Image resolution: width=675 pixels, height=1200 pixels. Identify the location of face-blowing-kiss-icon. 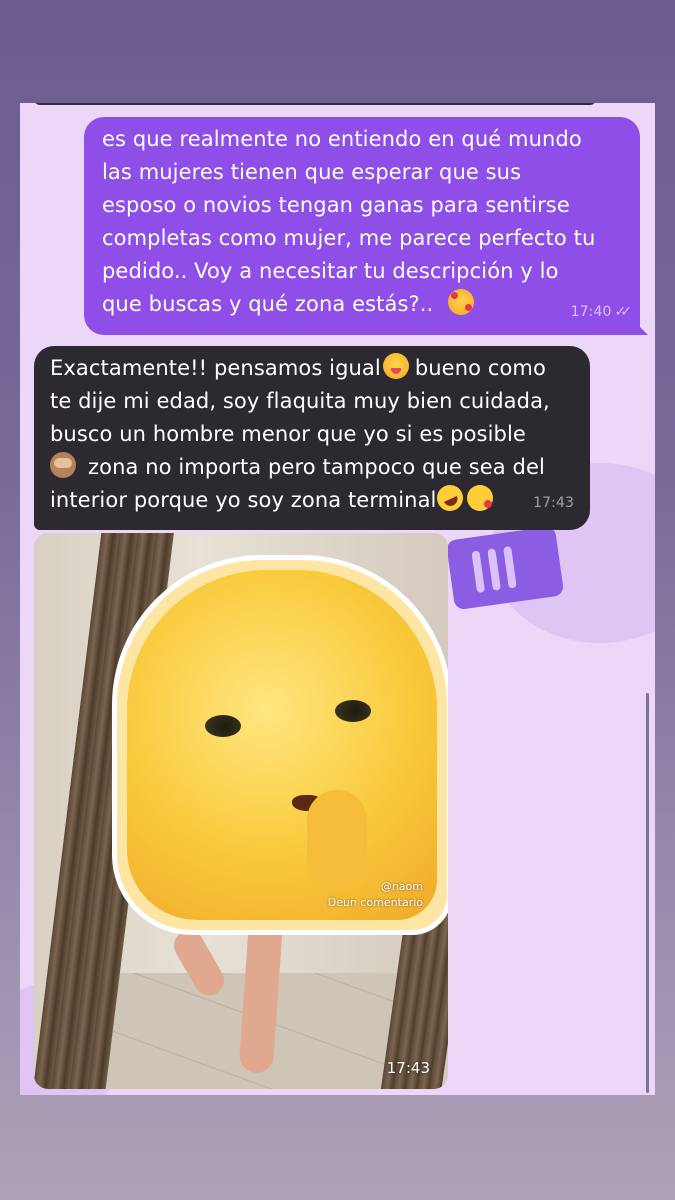
(479, 498).